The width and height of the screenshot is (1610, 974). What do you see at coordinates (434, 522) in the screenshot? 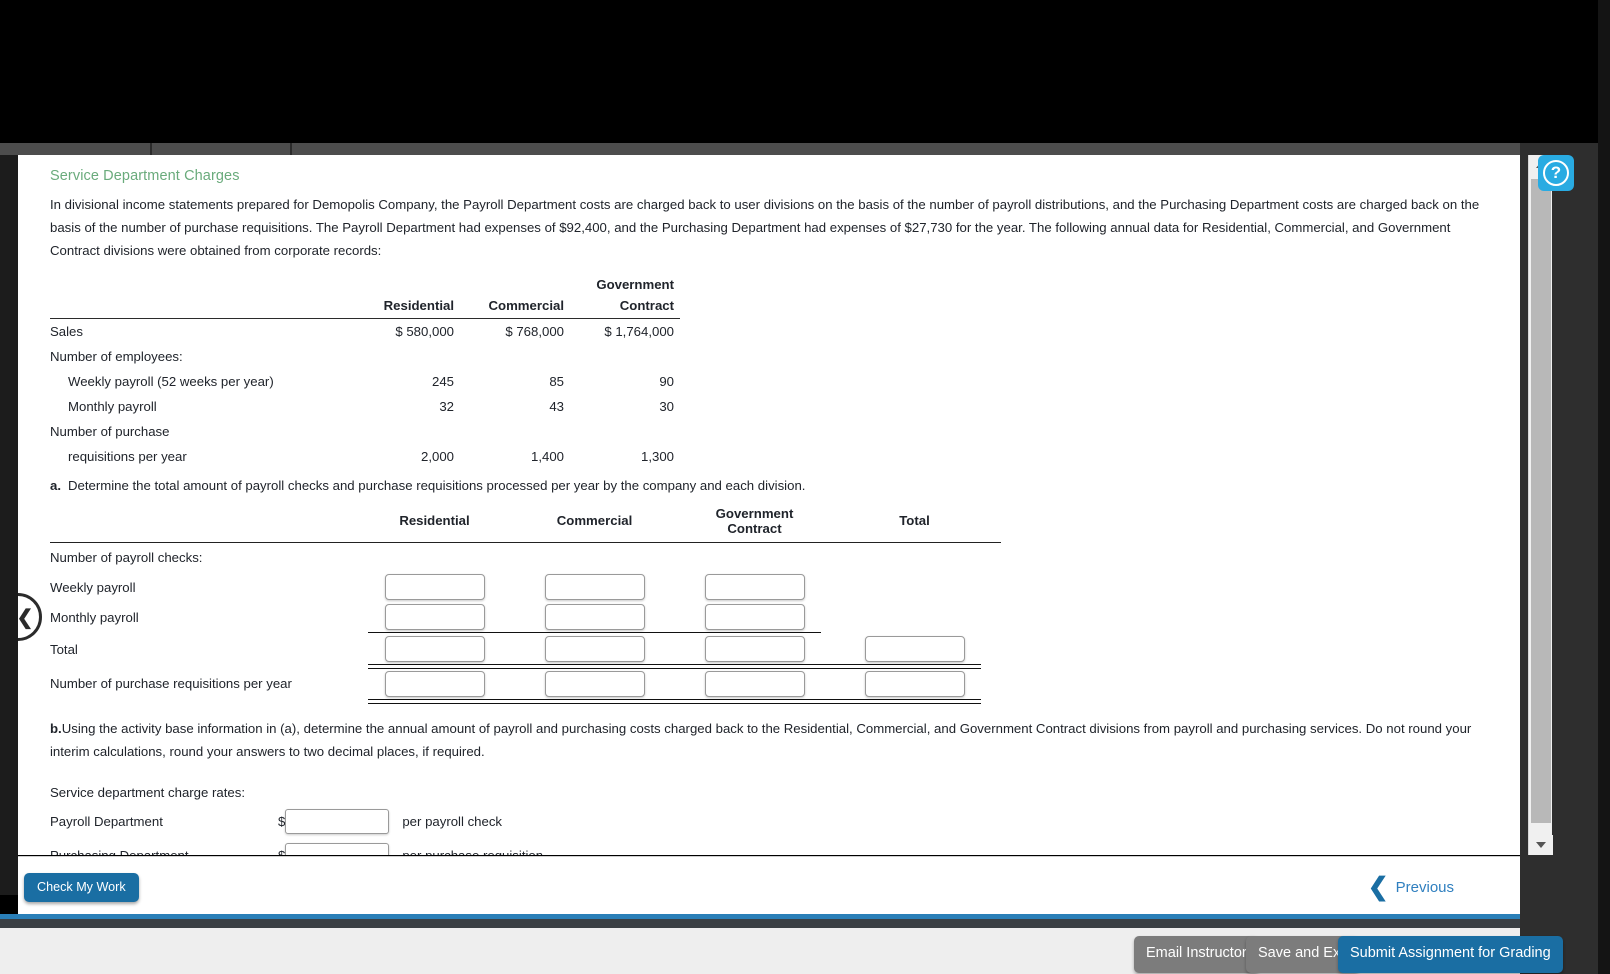
I see `part-a-header-residential: Residential` at bounding box center [434, 522].